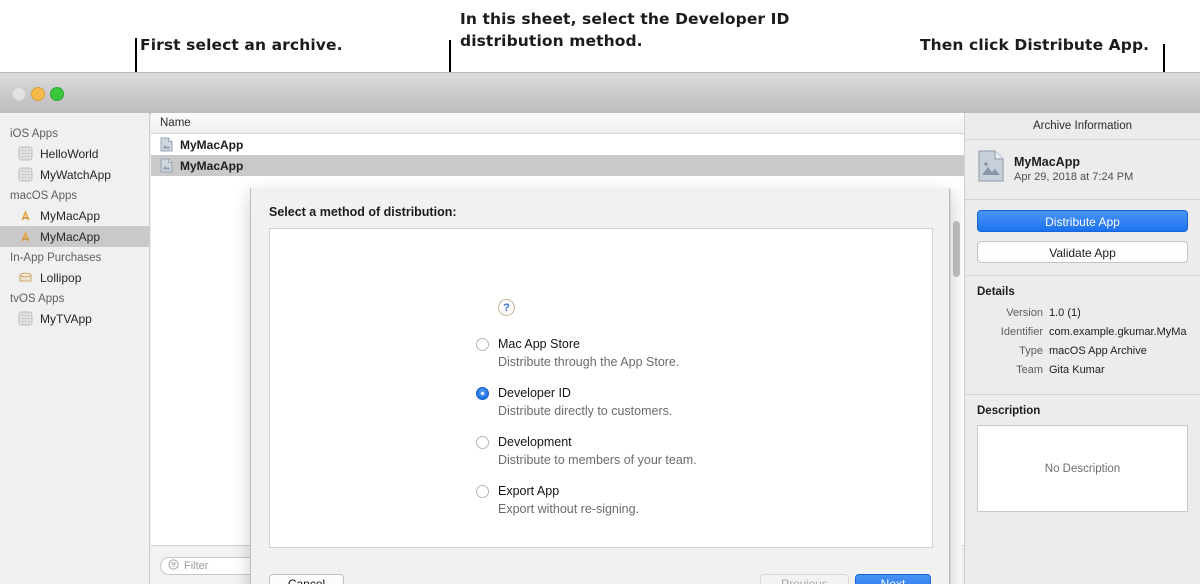 The height and width of the screenshot is (584, 1200). Describe the element at coordinates (363, 212) in the screenshot. I see `sheet-prompt: Select a method of distribution:` at that location.